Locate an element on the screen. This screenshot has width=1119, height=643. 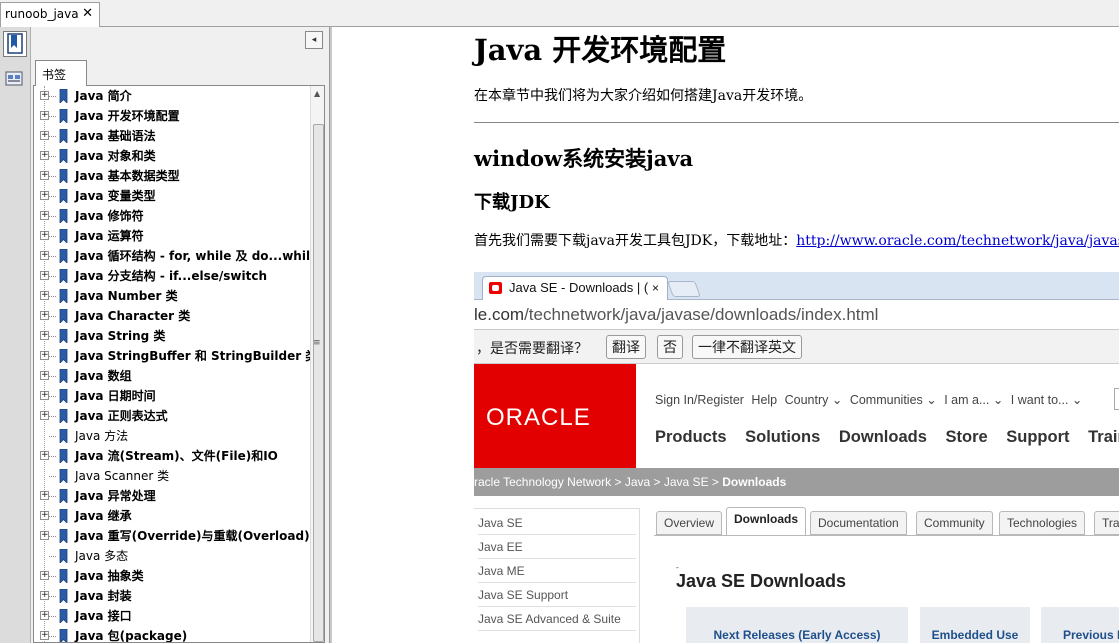
bookmark-label: Java 简介 is located at coordinates (103, 96).